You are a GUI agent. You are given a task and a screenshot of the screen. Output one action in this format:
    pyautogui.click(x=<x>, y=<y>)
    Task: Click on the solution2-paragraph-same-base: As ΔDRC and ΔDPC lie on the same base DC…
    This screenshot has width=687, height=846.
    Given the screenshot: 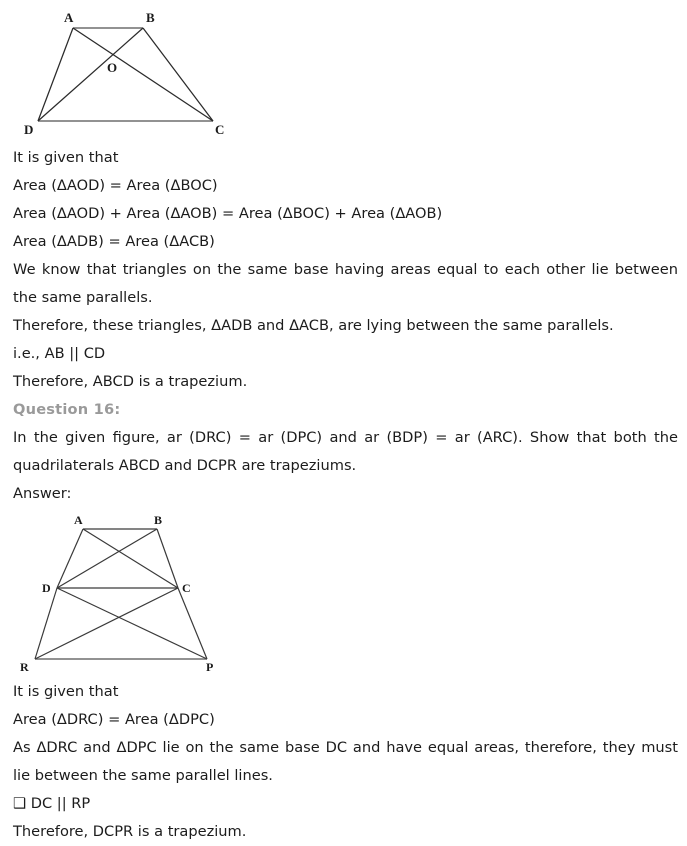 What is the action you would take?
    pyautogui.click(x=345, y=761)
    